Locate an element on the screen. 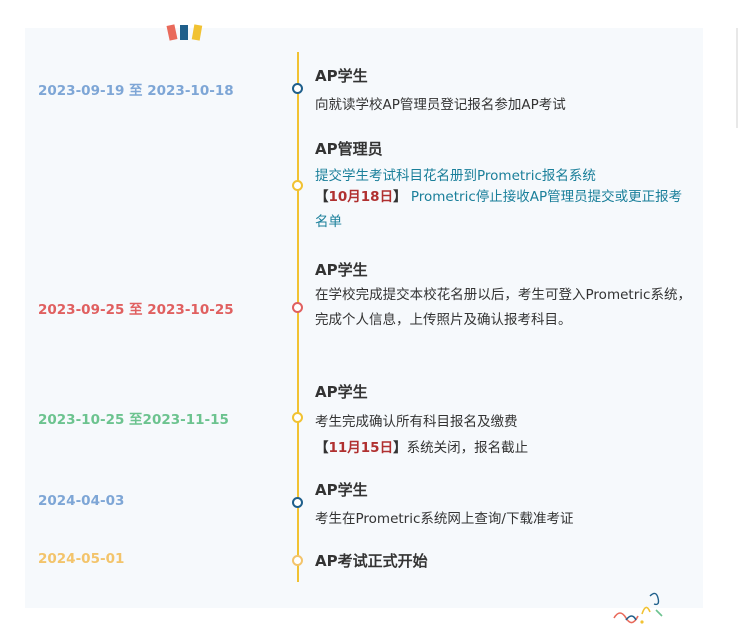  entry-date: 2023-10-25 至2023-11-15 is located at coordinates (133, 420).